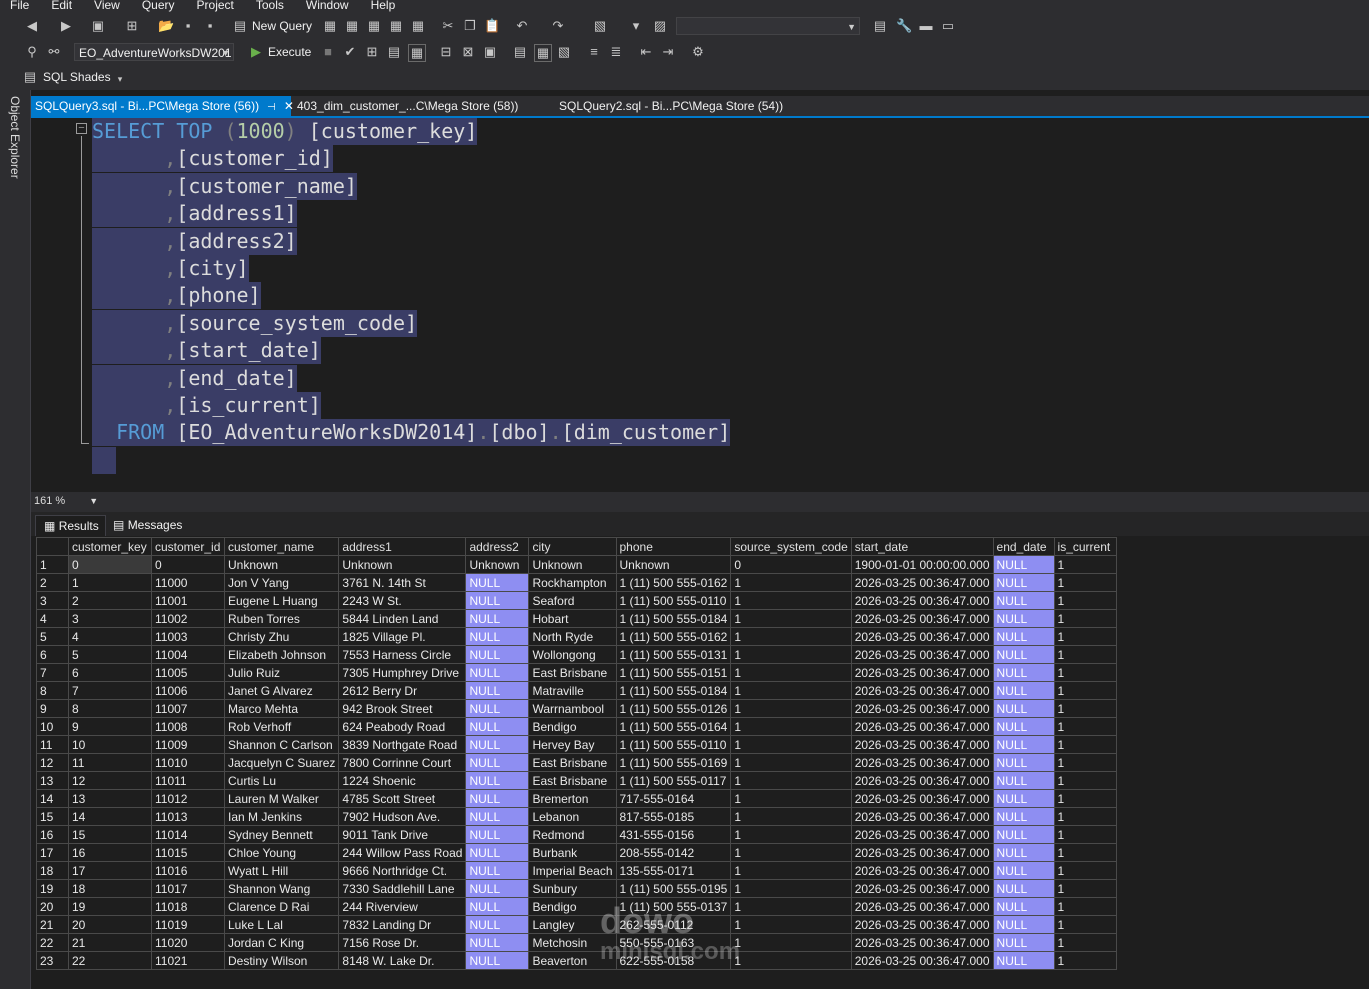  What do you see at coordinates (110, 870) in the screenshot?
I see `table-cell: 17` at bounding box center [110, 870].